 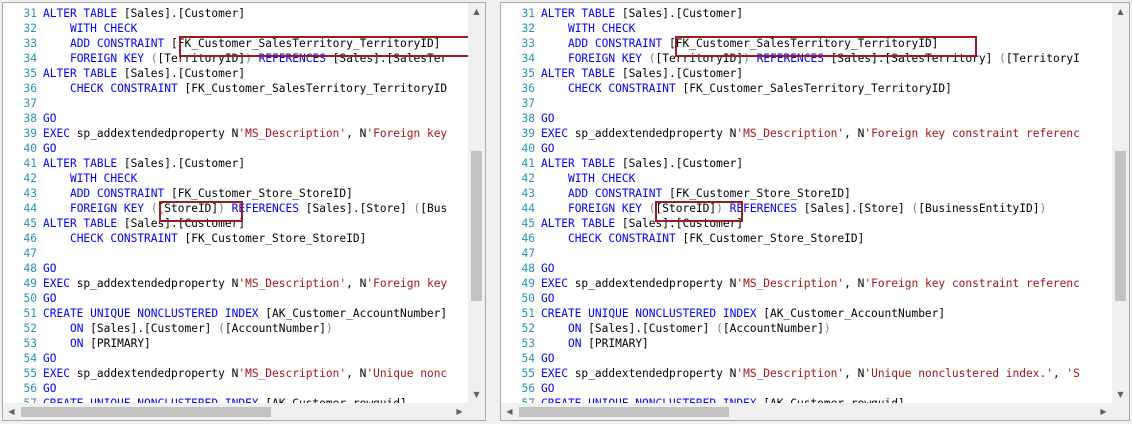 What do you see at coordinates (588, 28) in the screenshot?
I see `line-text: WITH CHECK` at bounding box center [588, 28].